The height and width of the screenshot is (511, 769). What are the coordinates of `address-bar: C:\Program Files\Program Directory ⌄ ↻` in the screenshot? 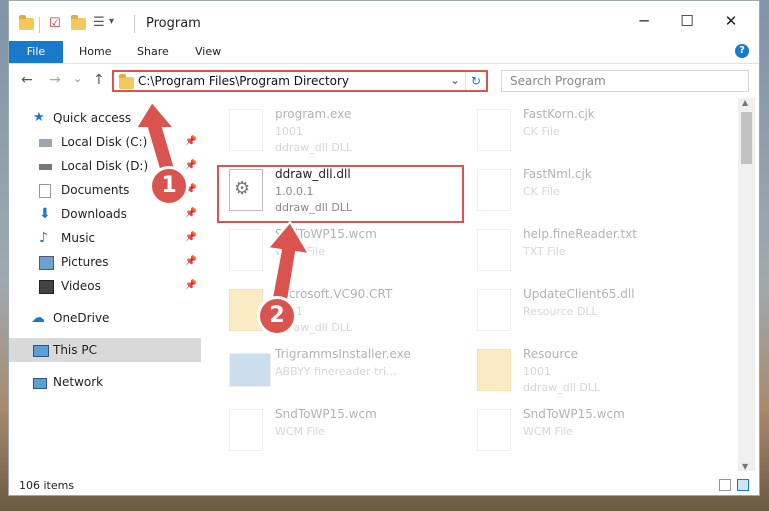 It's located at (300, 81).